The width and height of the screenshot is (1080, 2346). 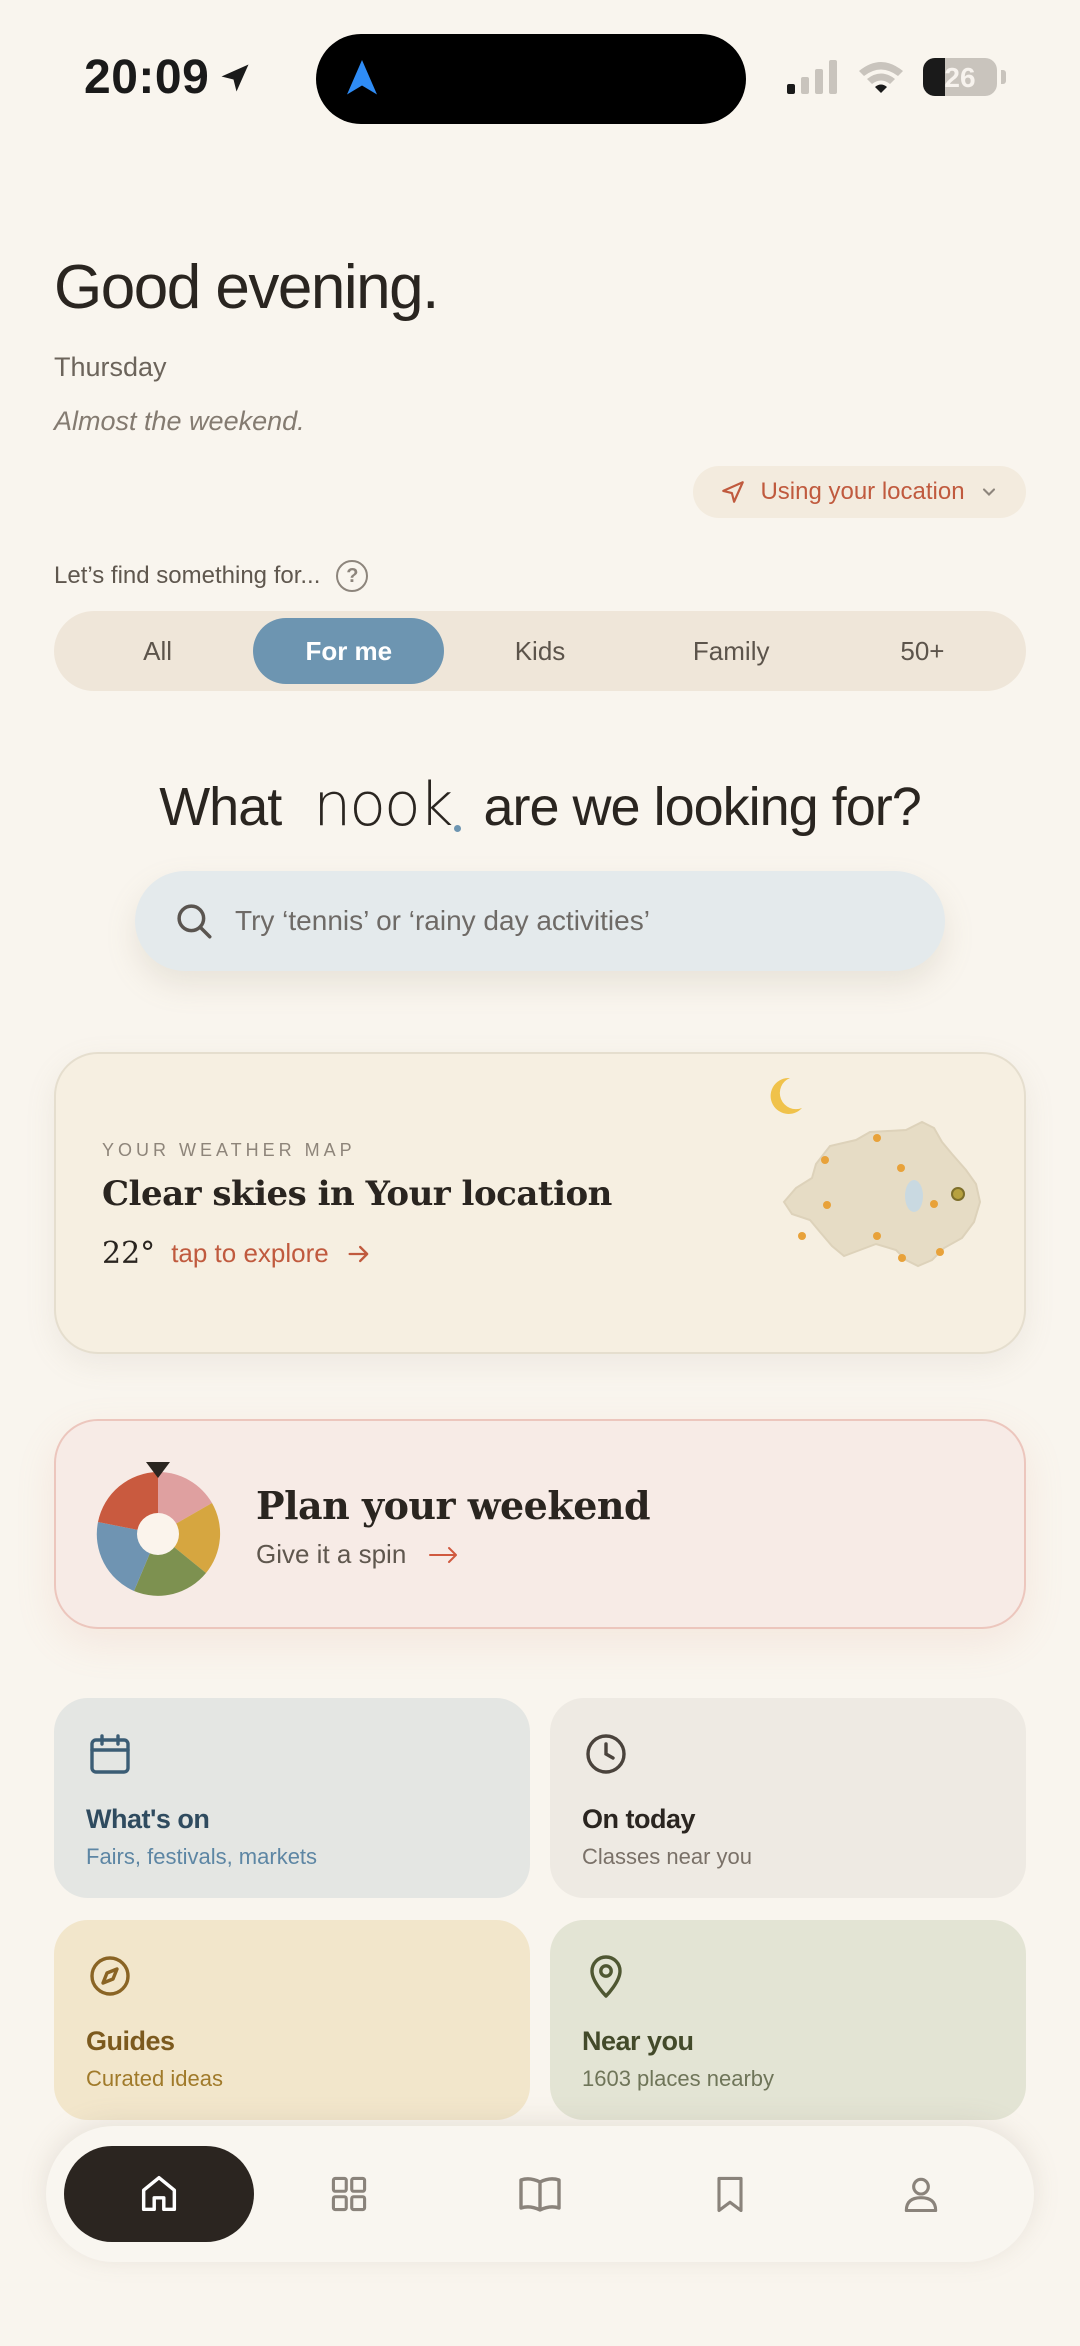 I want to click on audience-option-family: Family, so click(x=731, y=651).